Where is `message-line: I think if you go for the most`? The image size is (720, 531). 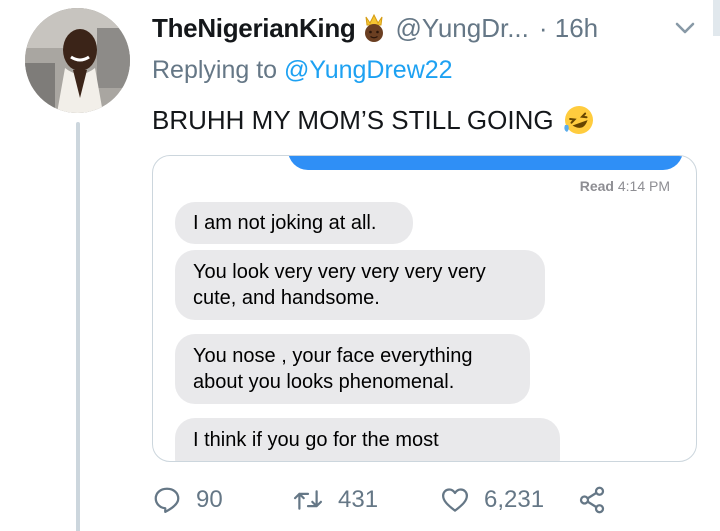 message-line: I think if you go for the most is located at coordinates (316, 440).